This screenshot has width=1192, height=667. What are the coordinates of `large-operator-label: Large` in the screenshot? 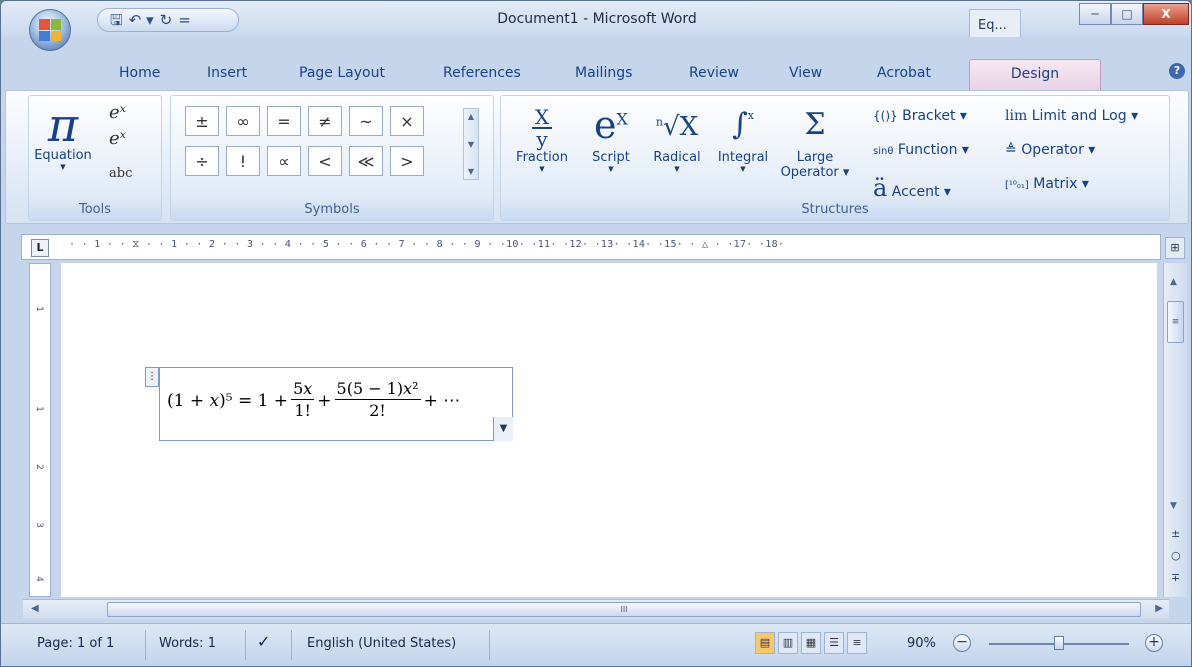 It's located at (815, 157).